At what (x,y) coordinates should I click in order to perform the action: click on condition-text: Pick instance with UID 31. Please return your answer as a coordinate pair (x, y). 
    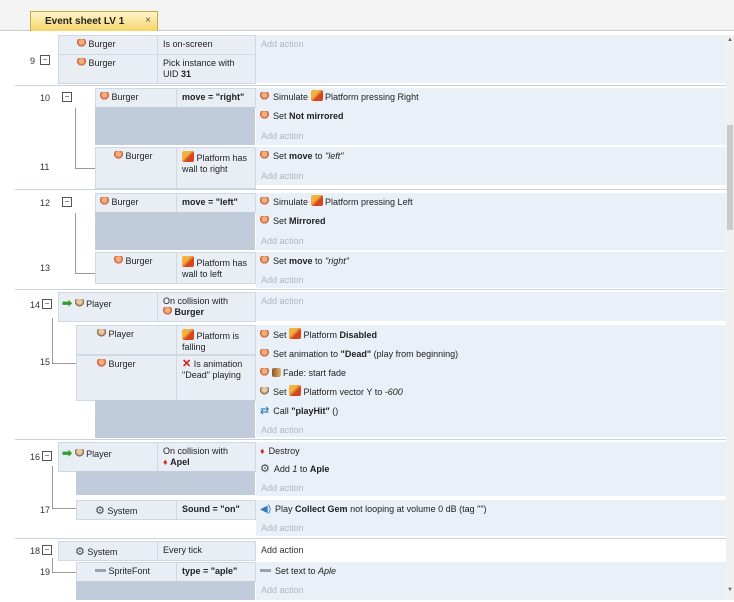
    Looking at the image, I should click on (199, 68).